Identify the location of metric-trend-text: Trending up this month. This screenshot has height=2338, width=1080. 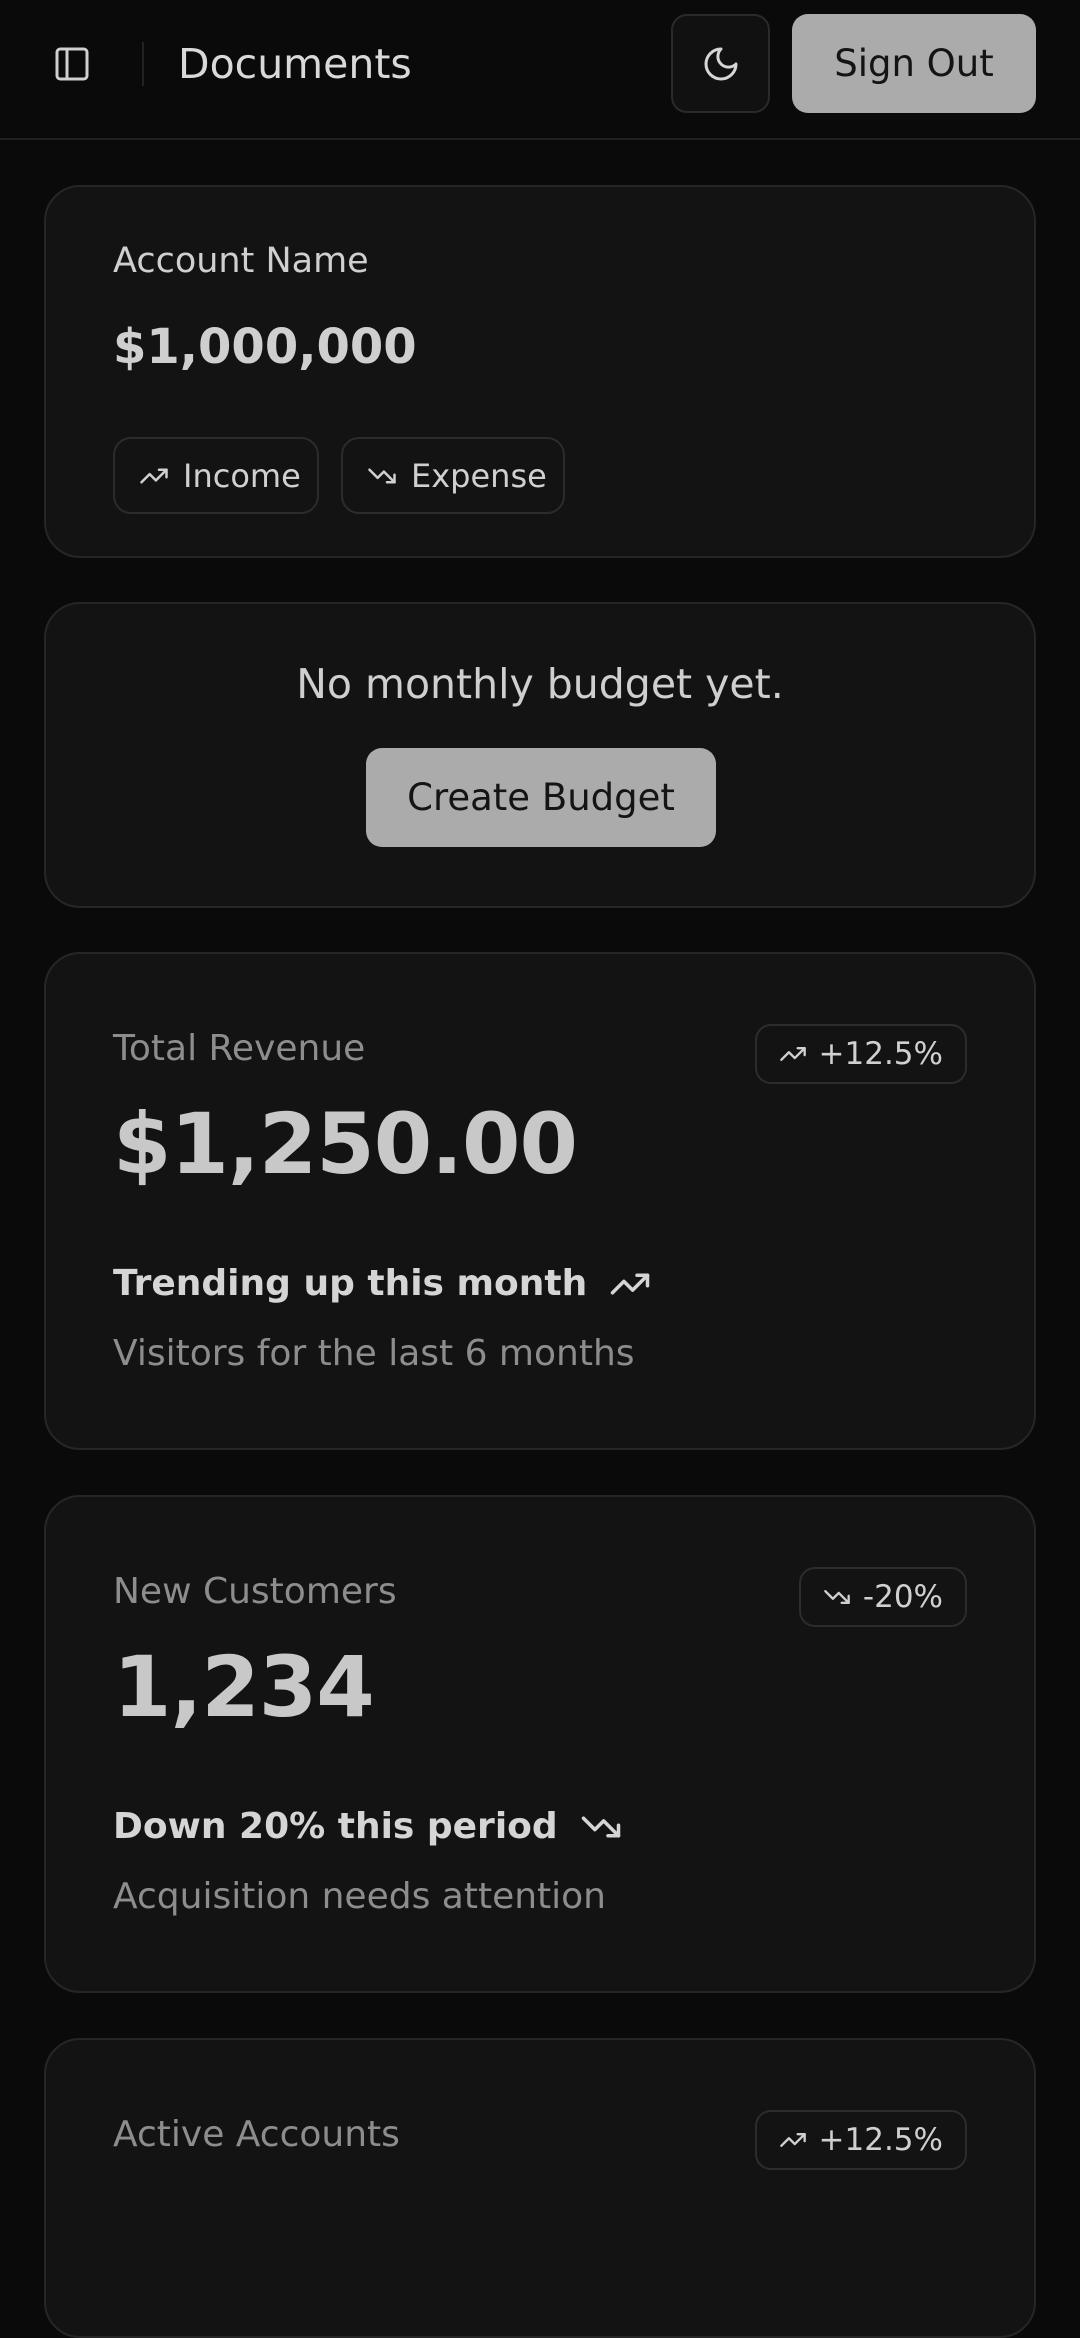
(350, 1283).